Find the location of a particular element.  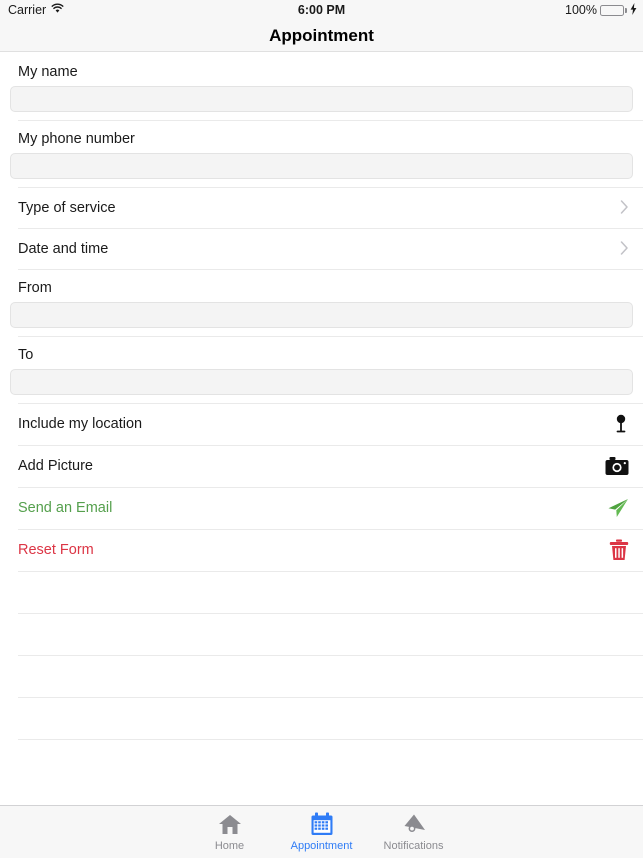

tab-bar: Home Appointment Notifications is located at coordinates (321, 831).